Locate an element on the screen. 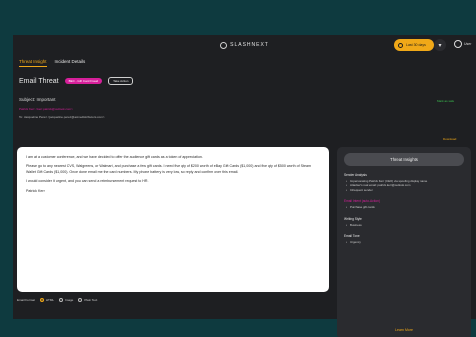 This screenshot has width=476, height=337. page-title: Email Threat is located at coordinates (39, 81).